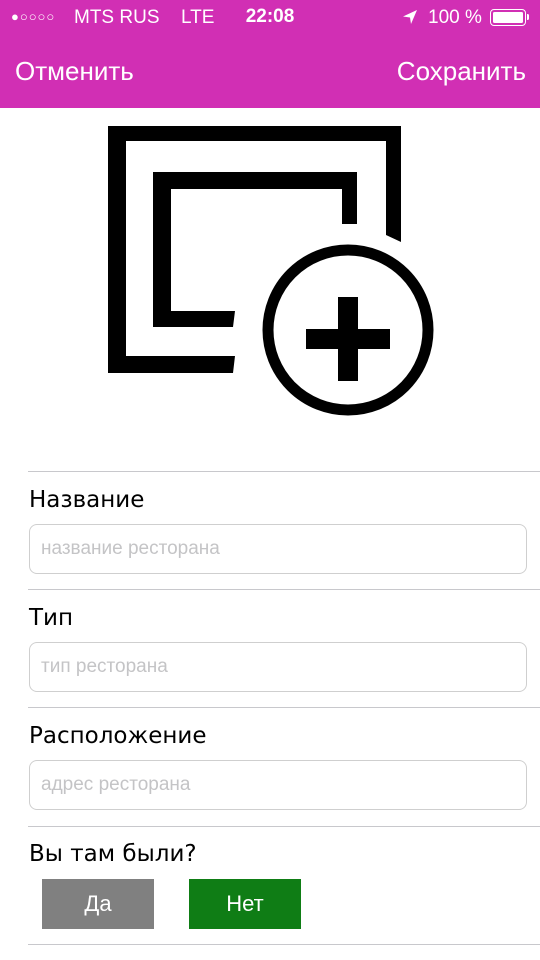 The height and width of the screenshot is (960, 540). What do you see at coordinates (98, 904) in the screenshot?
I see `visited-yes-button: Да` at bounding box center [98, 904].